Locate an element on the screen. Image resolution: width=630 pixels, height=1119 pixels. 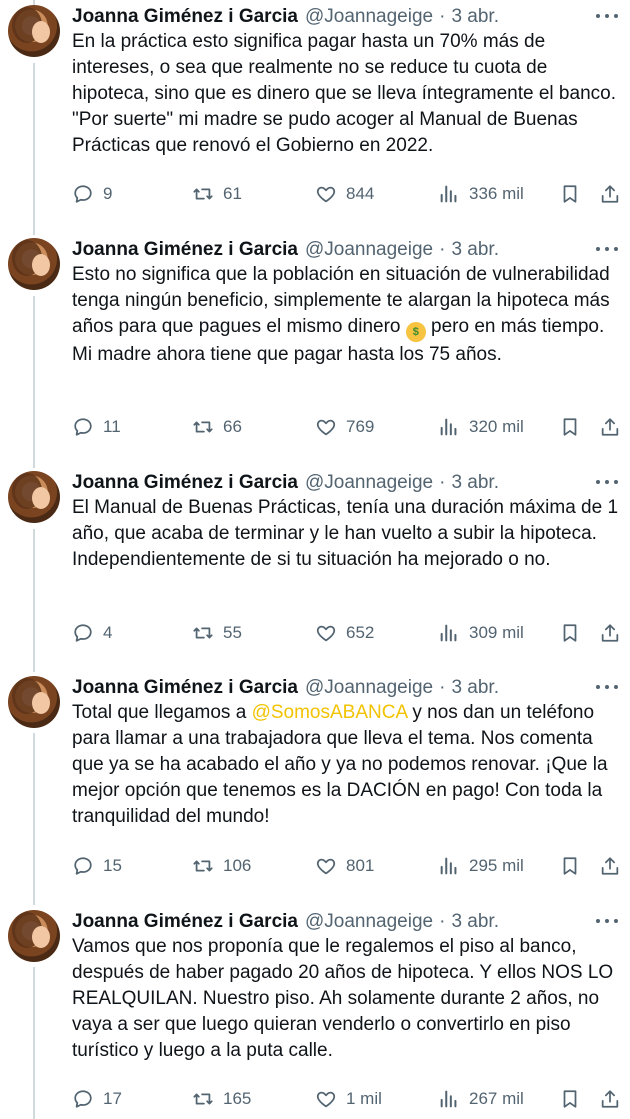
like-button: 844 is located at coordinates (344, 194).